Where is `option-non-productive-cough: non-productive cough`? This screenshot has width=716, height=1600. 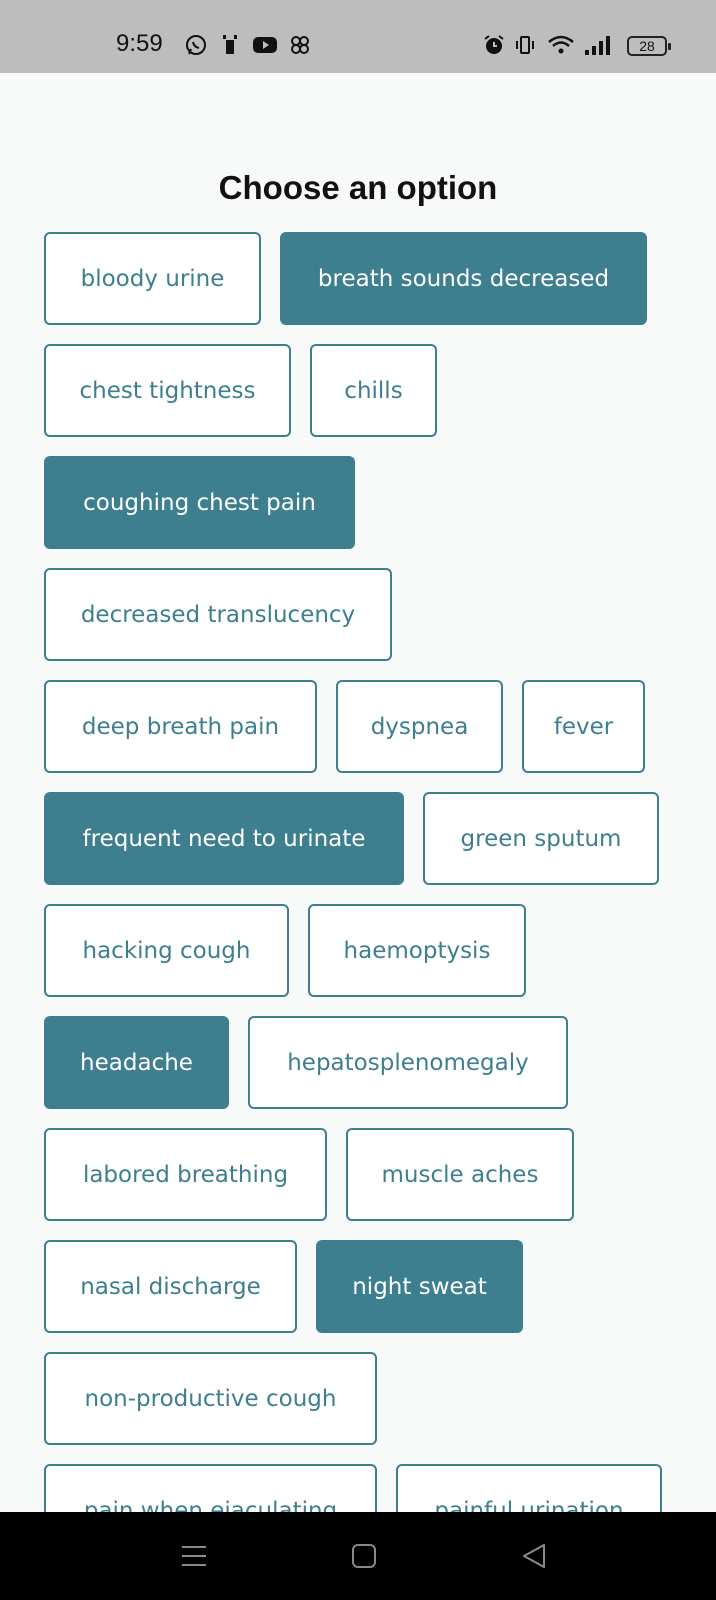
option-non-productive-cough: non-productive cough is located at coordinates (210, 1398).